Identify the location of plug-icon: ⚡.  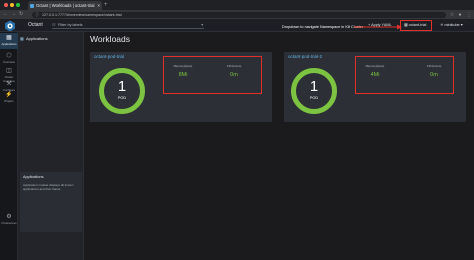
(9, 95).